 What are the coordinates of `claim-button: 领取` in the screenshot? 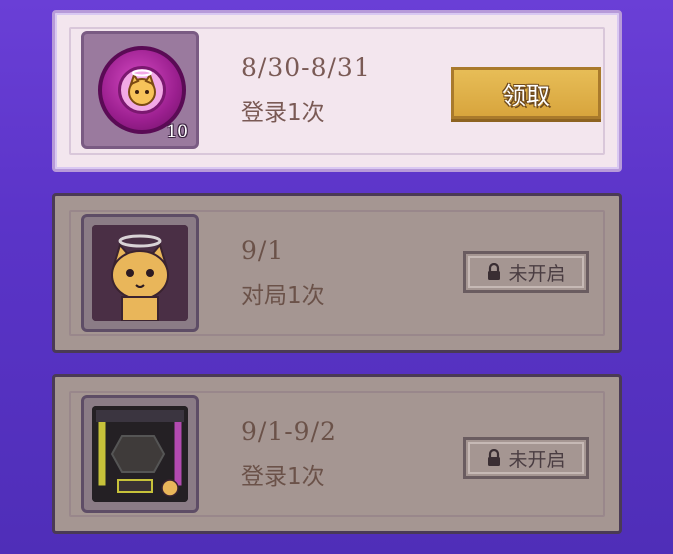 It's located at (526, 93).